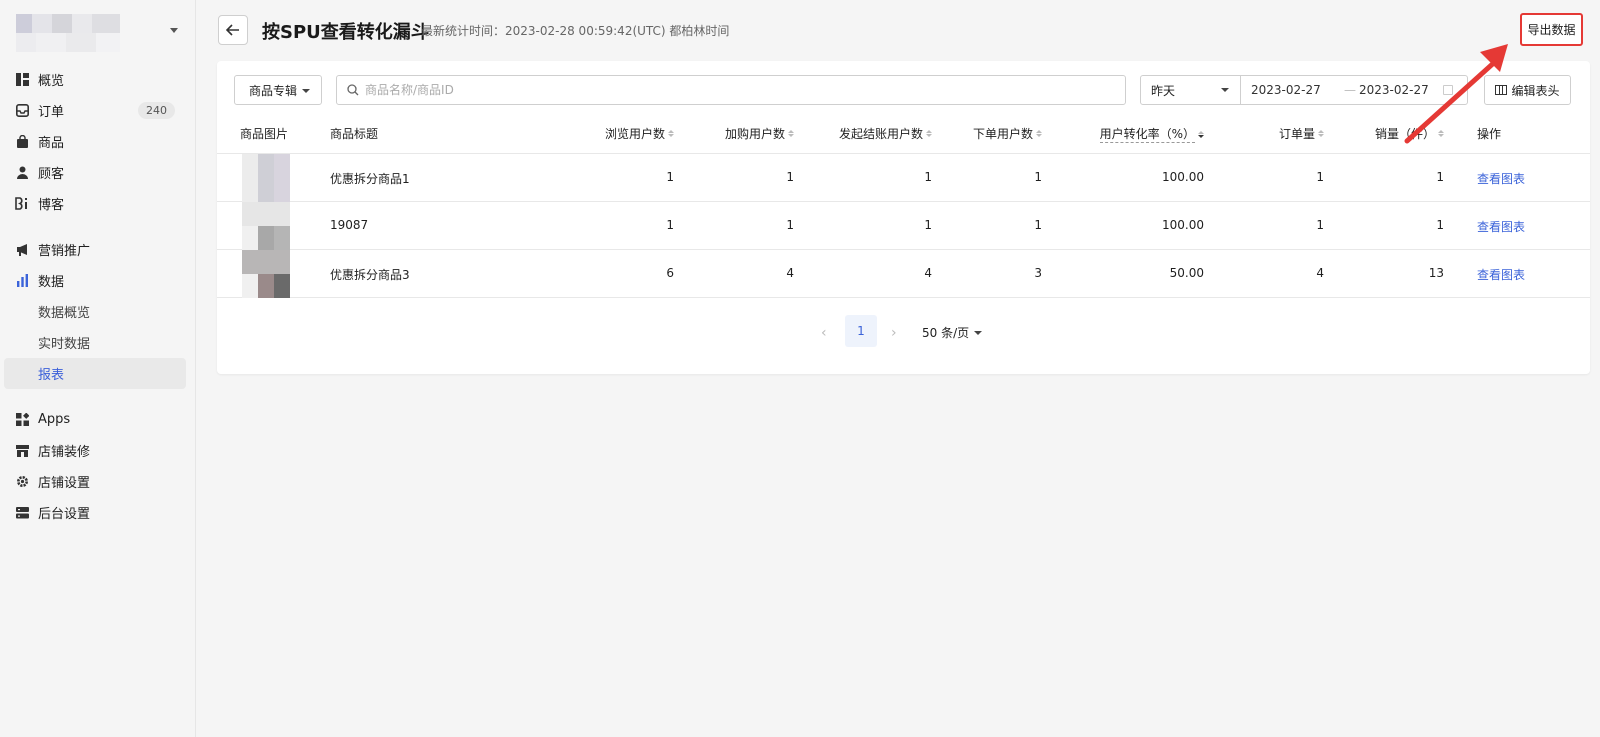  What do you see at coordinates (51, 112) in the screenshot?
I see `sidebar-item-label: 订单` at bounding box center [51, 112].